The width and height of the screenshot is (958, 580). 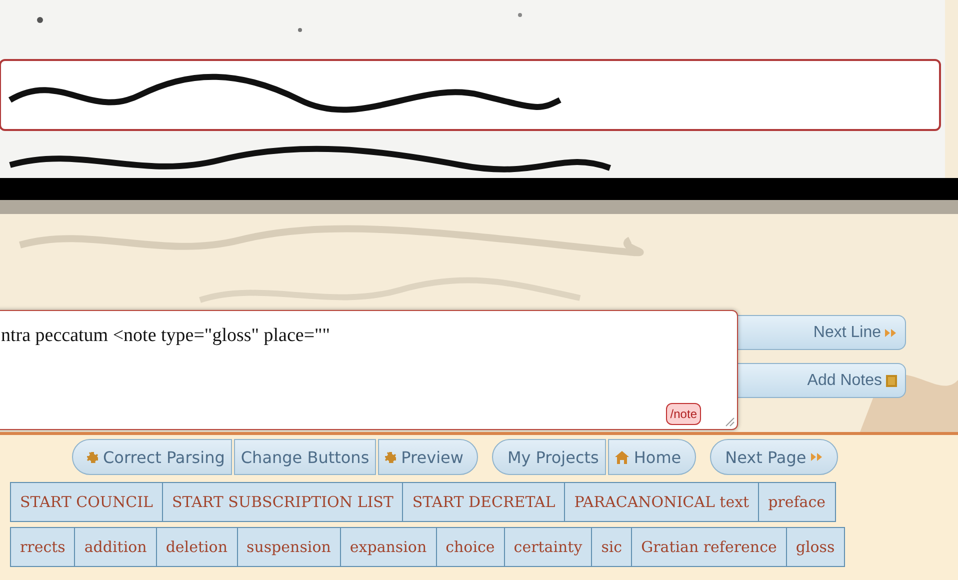 What do you see at coordinates (611, 547) in the screenshot?
I see `tag-button: sic` at bounding box center [611, 547].